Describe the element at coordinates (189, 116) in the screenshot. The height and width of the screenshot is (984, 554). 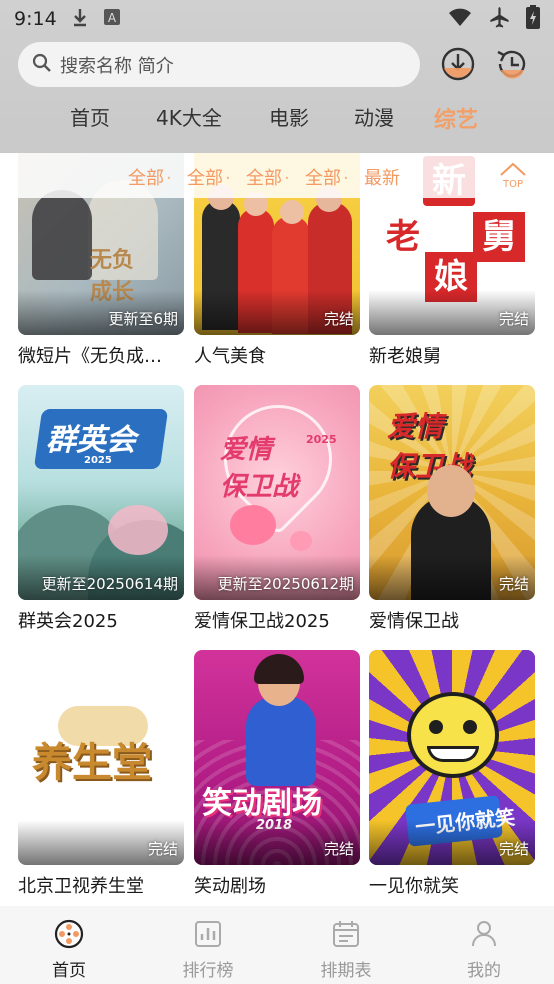
I see `tab-4k: 4K大全` at that location.